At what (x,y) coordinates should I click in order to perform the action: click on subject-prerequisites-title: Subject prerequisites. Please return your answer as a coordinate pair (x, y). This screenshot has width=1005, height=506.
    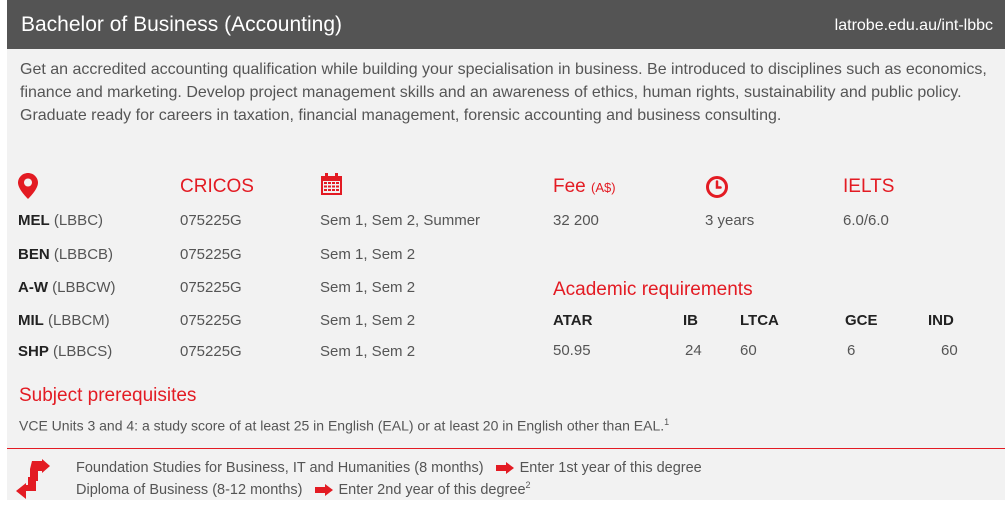
    Looking at the image, I should click on (108, 395).